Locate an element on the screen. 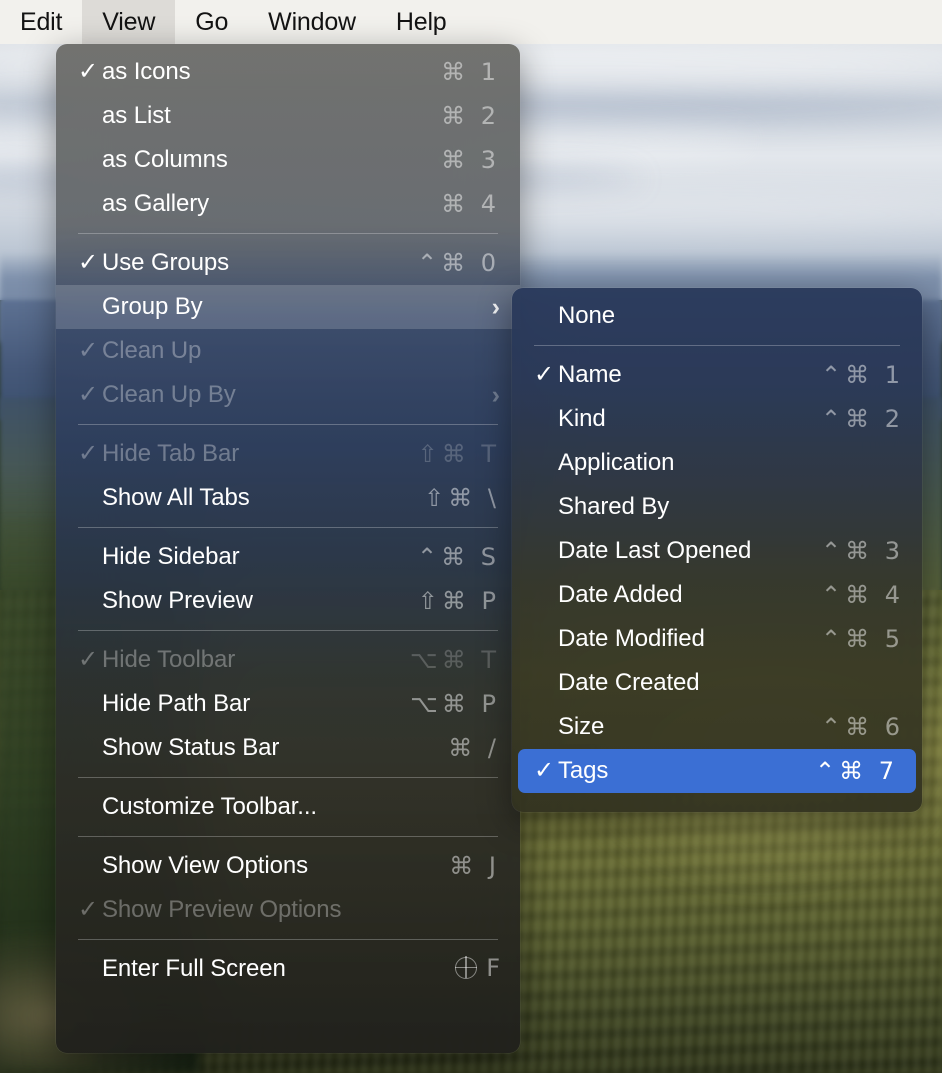 The height and width of the screenshot is (1073, 942). menu-item-label: Tags is located at coordinates (583, 770).